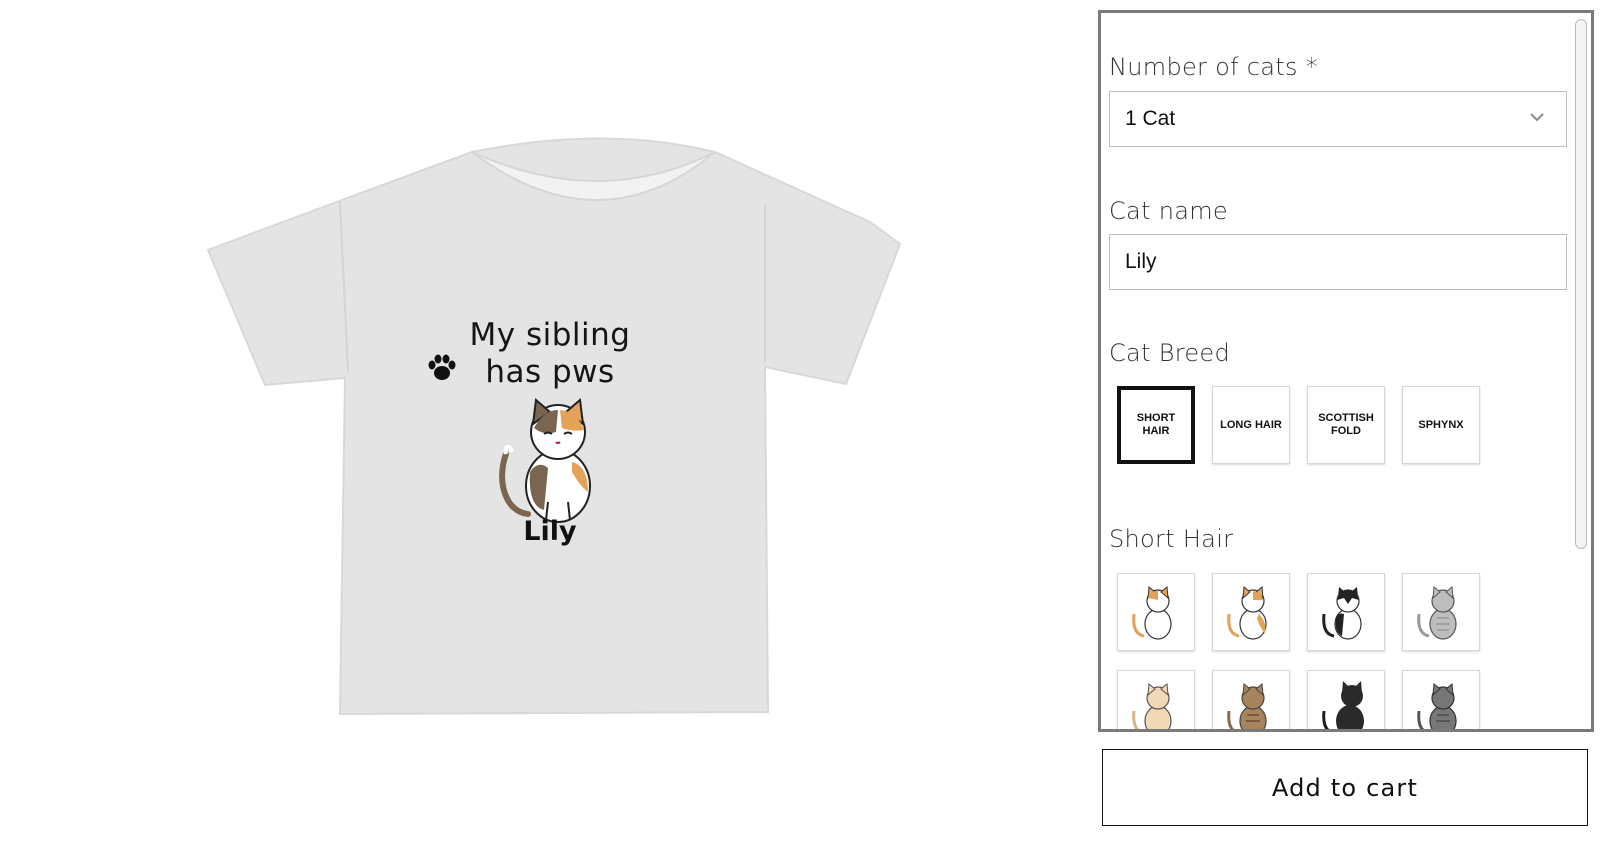 The height and width of the screenshot is (854, 1600). What do you see at coordinates (1170, 353) in the screenshot?
I see `cat-breed-label: Cat Breed` at bounding box center [1170, 353].